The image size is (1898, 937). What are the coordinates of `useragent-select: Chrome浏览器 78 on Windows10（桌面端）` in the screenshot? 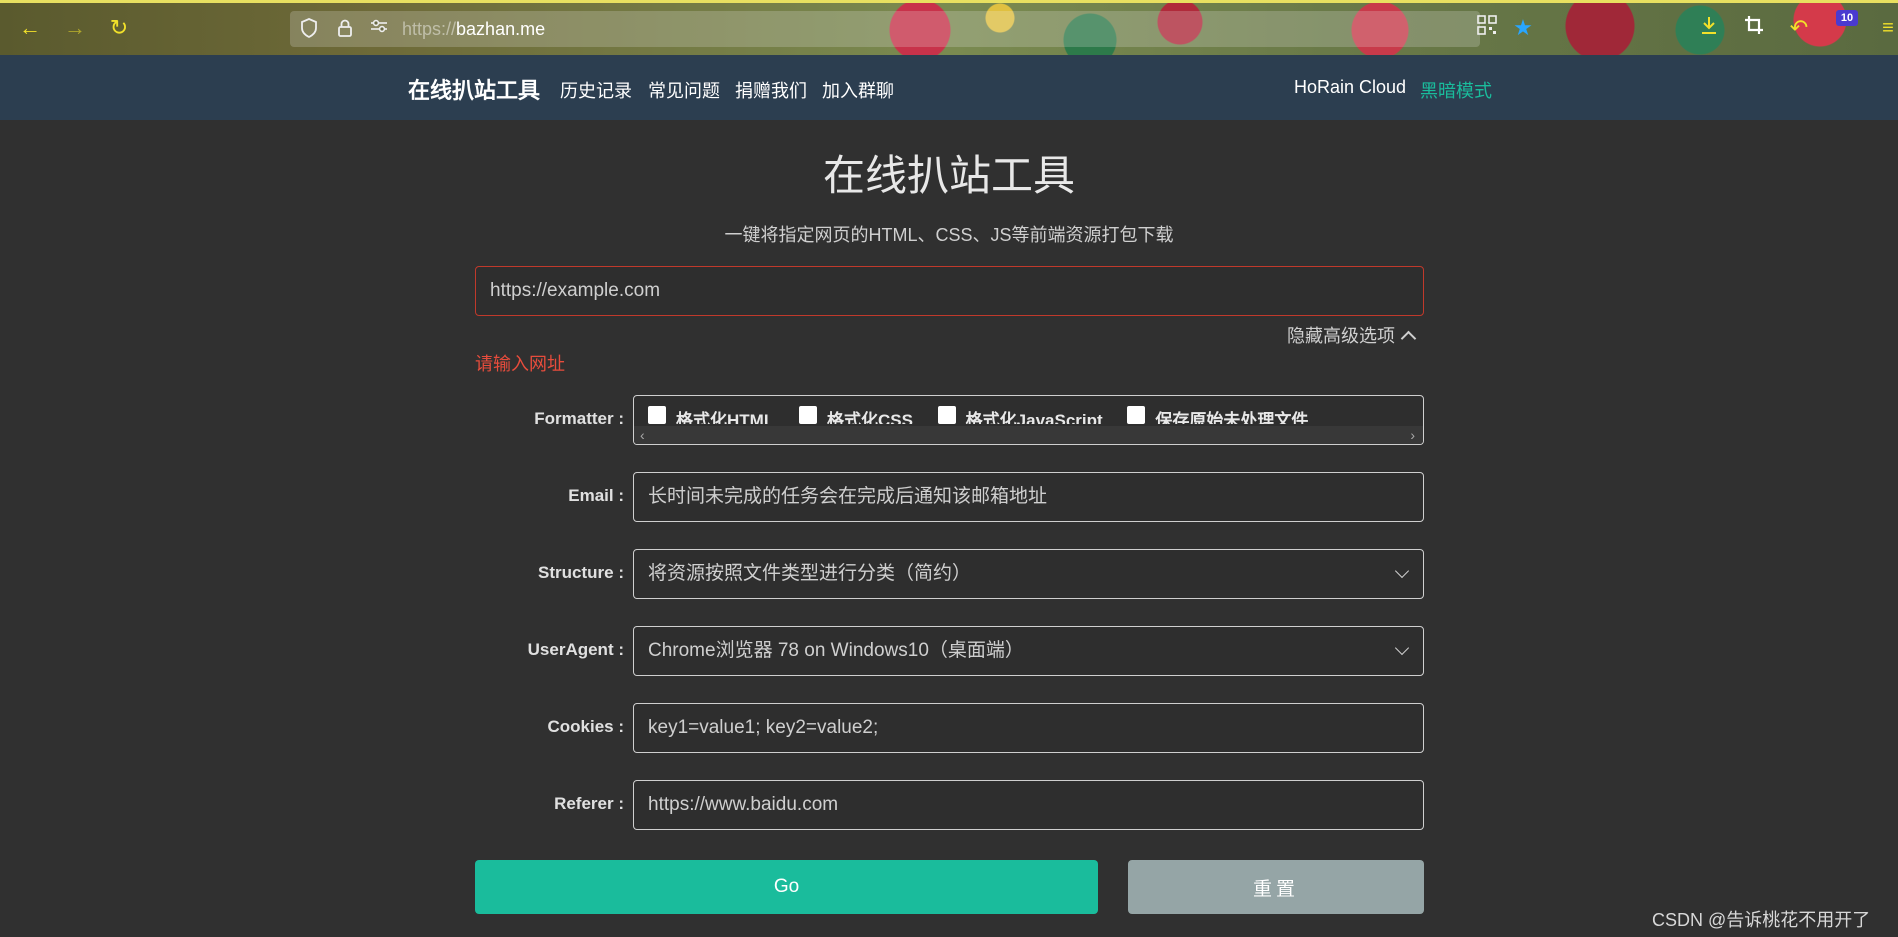 It's located at (1028, 651).